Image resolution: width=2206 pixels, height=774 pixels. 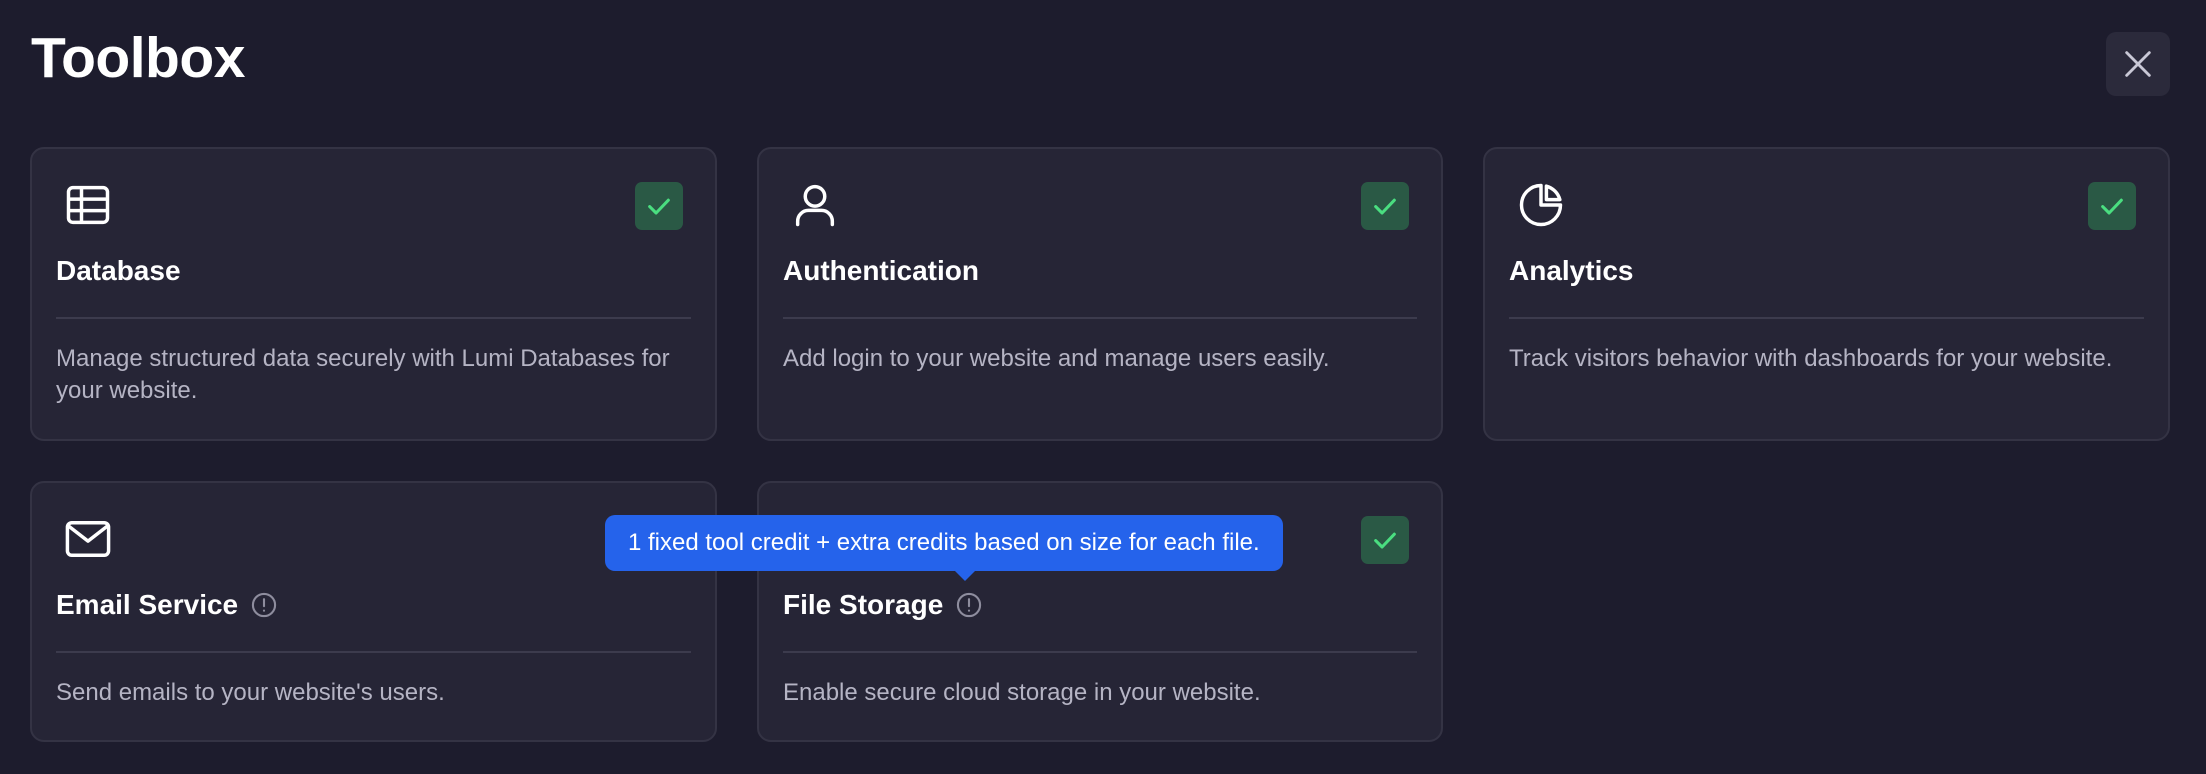 I want to click on tool-name: Analytics, so click(x=1571, y=271).